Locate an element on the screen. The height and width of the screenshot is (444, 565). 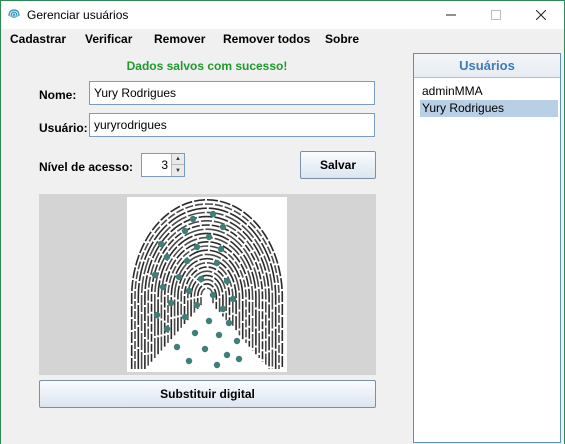
chevron-down-icon: ▼ is located at coordinates (178, 170).